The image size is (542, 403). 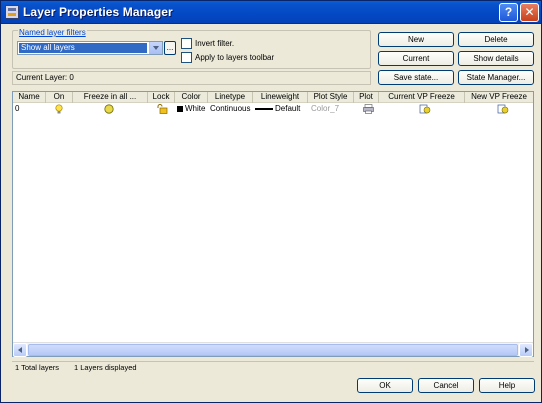 What do you see at coordinates (186, 57) in the screenshot?
I see `apply-toolbar-checkbox` at bounding box center [186, 57].